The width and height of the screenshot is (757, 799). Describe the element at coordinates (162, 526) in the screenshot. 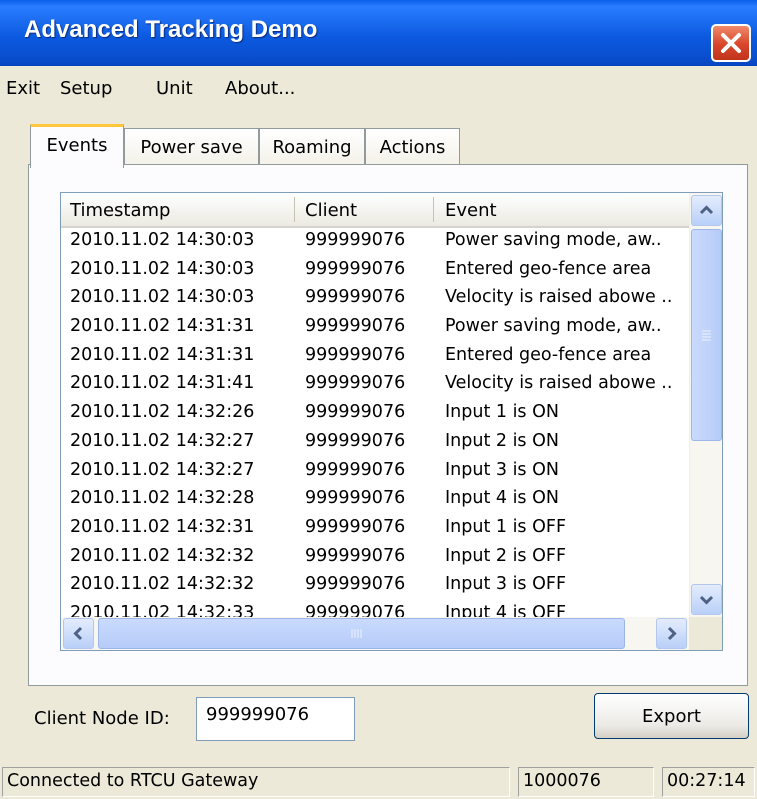

I see `timestamp-cell: 2010.11.02 14:32:31` at that location.